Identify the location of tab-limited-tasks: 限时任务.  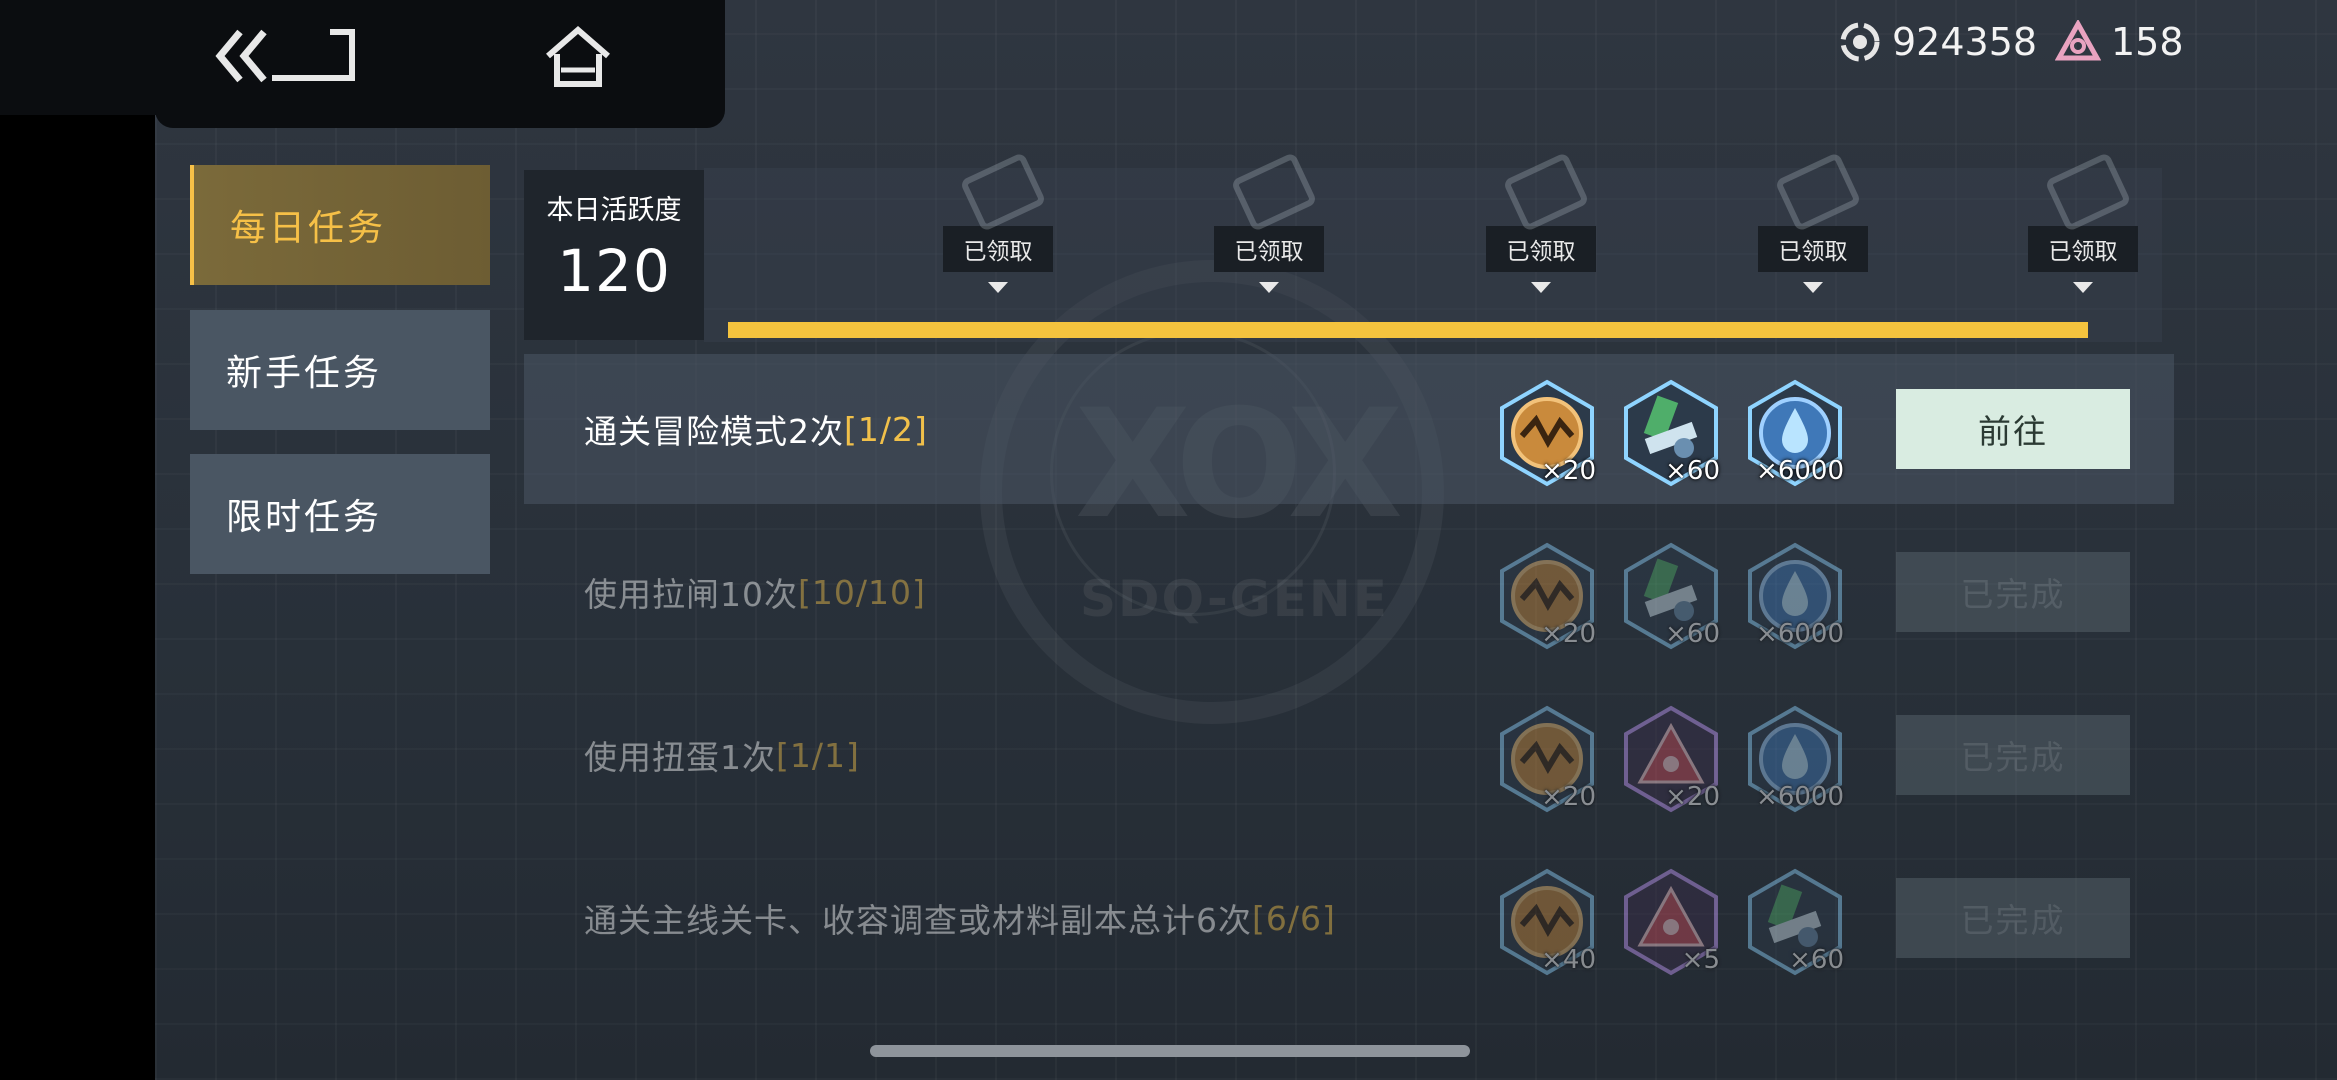
(340, 514).